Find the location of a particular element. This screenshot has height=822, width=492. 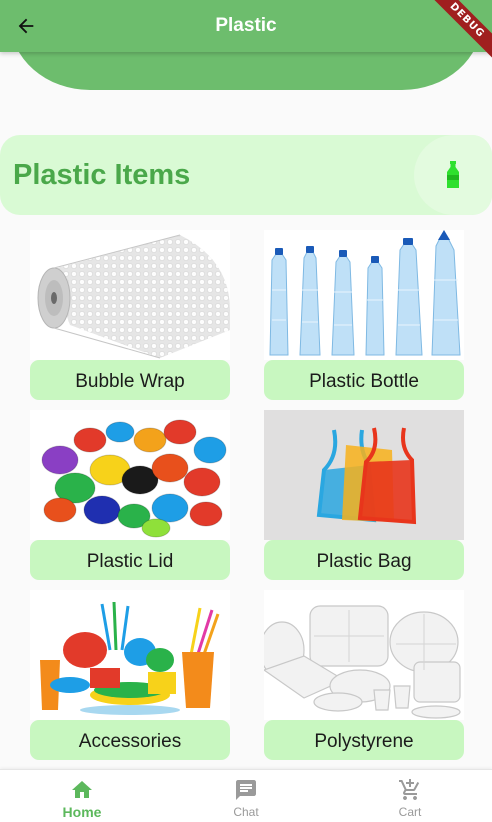

page-title: Plastic is located at coordinates (246, 25).